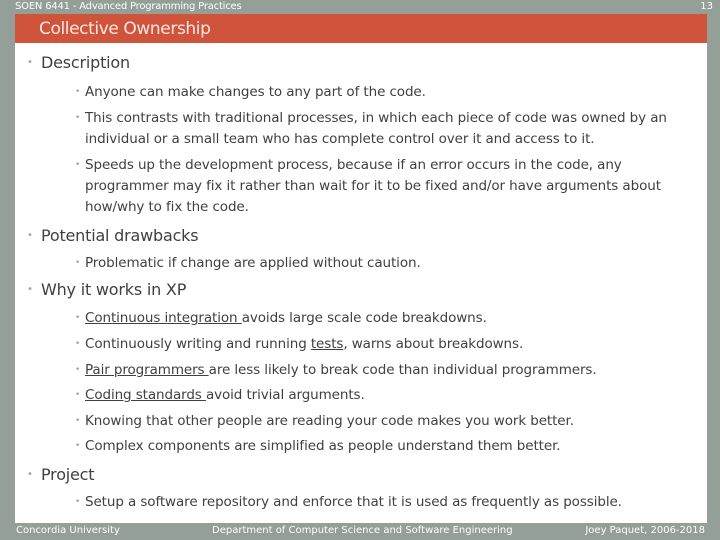 The width and height of the screenshot is (720, 540). I want to click on item-text: avoid trivial arguments., so click(285, 395).